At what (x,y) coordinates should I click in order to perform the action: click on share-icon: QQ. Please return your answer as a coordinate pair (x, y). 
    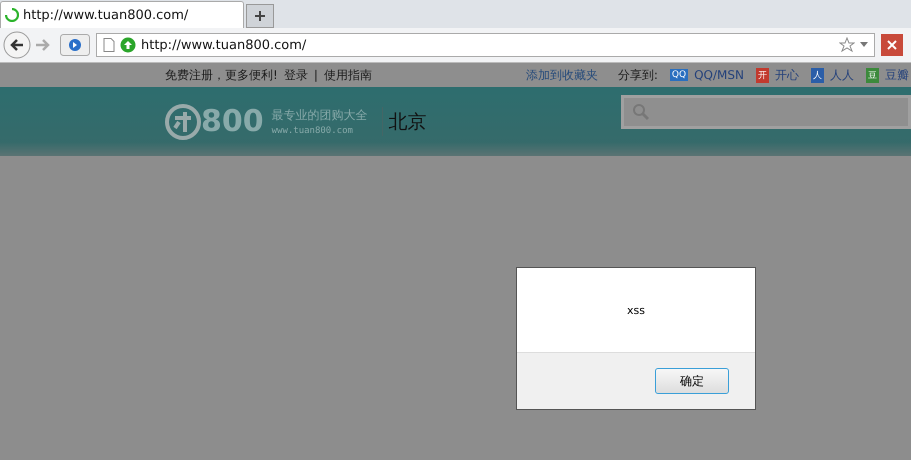
    Looking at the image, I should click on (679, 75).